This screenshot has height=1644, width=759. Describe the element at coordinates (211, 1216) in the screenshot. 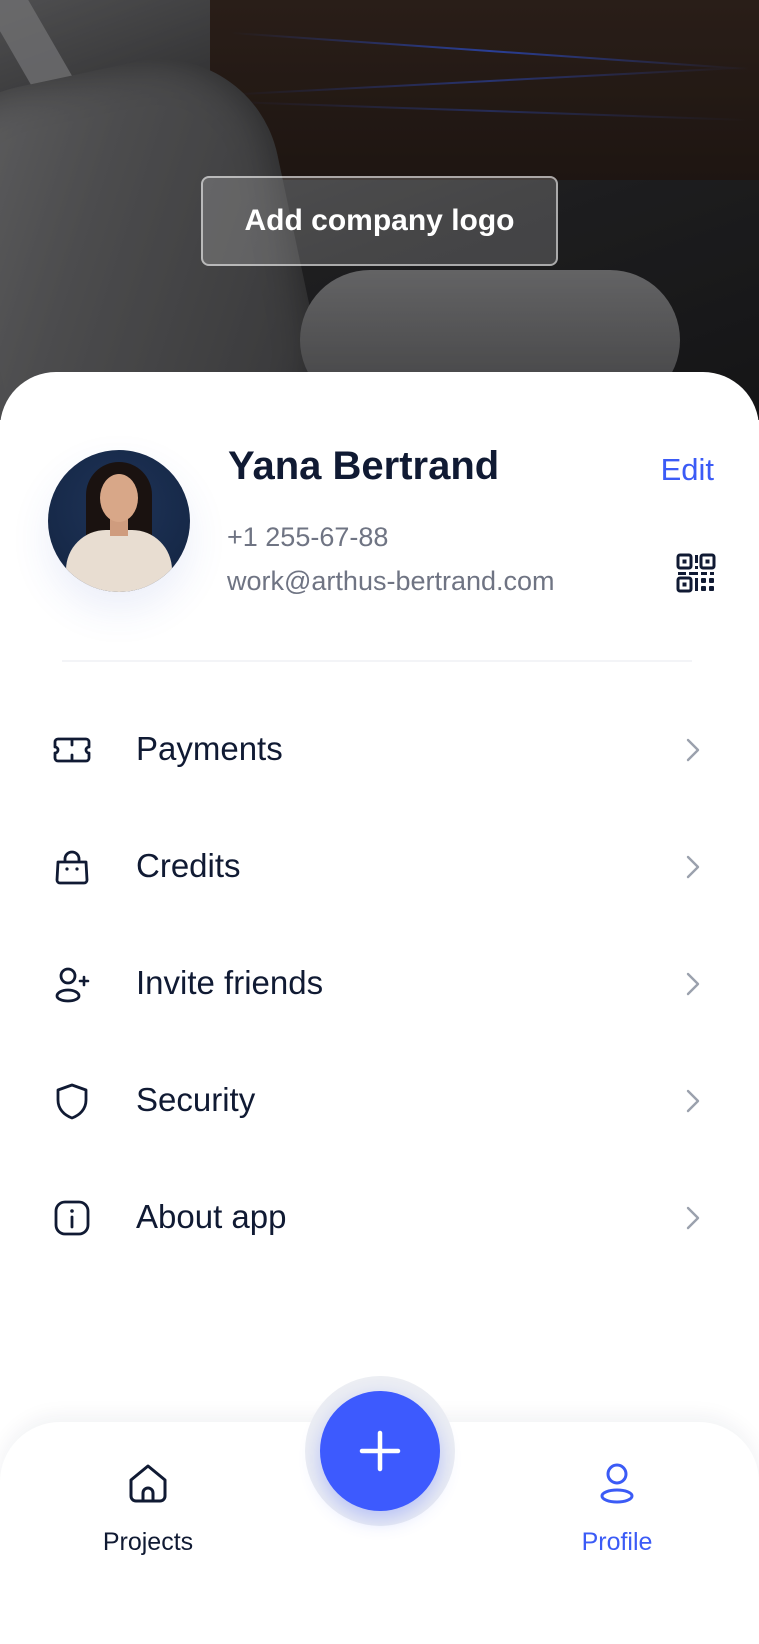

I see `menu-item-label: About app` at that location.